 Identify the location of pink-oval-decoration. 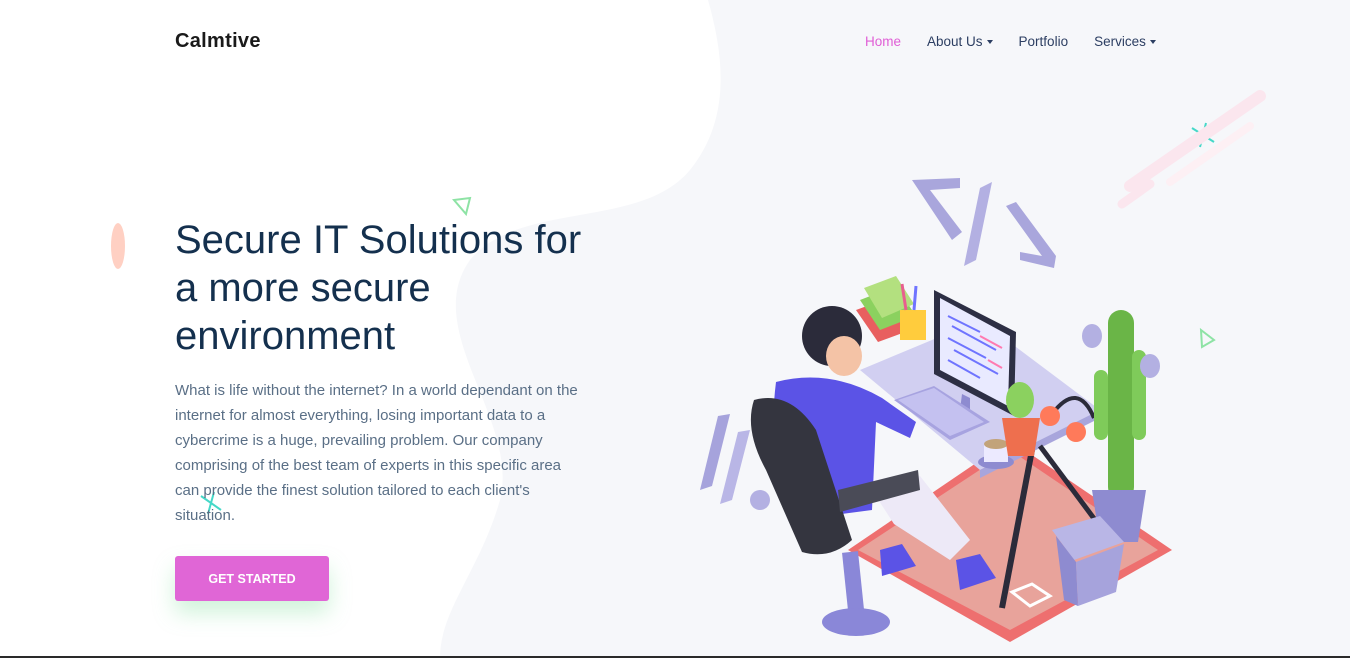
(118, 246).